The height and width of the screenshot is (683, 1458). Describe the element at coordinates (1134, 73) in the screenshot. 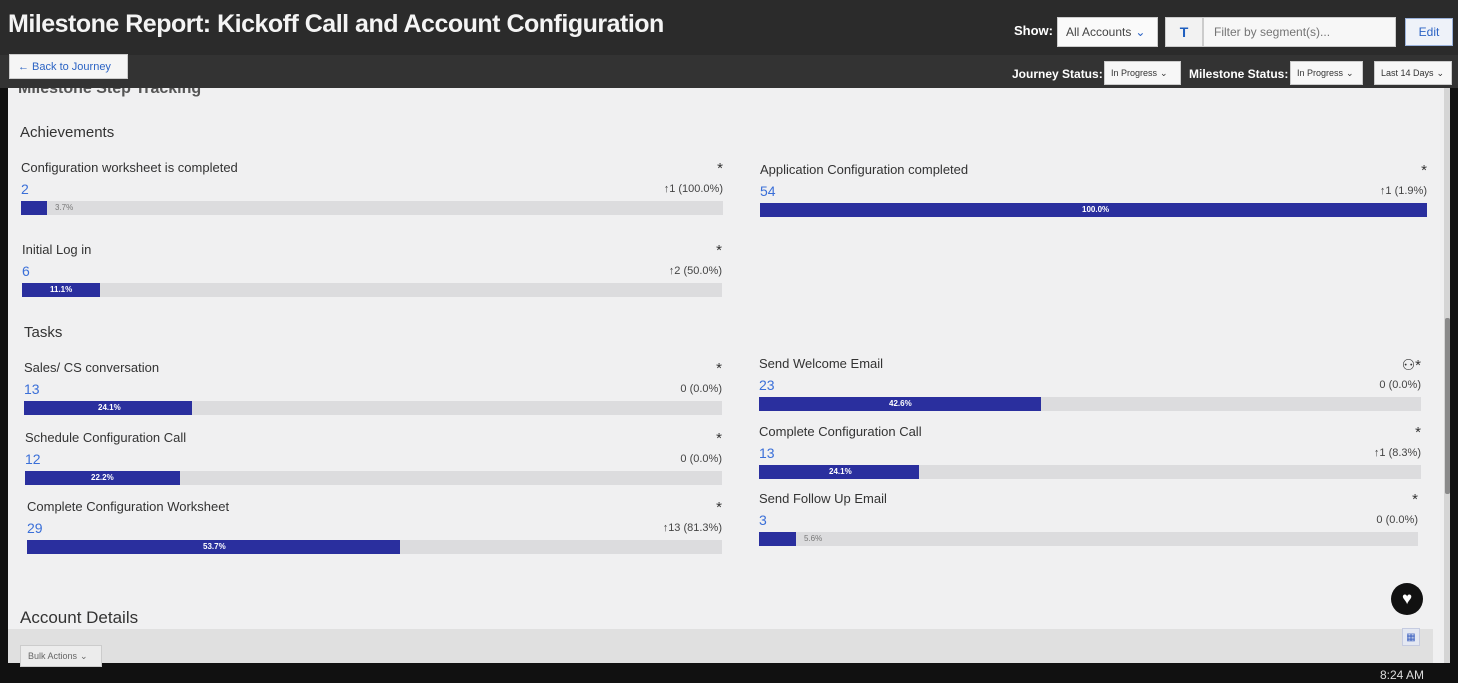

I see `journey-status-value: In Progress` at that location.